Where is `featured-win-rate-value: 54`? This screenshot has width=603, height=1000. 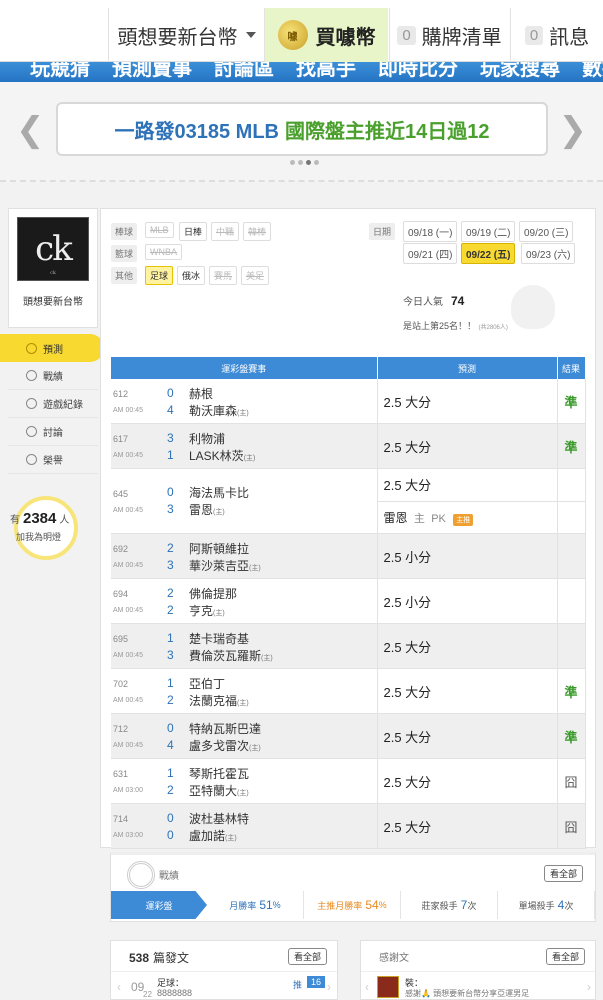
featured-win-rate-value: 54 is located at coordinates (372, 905).